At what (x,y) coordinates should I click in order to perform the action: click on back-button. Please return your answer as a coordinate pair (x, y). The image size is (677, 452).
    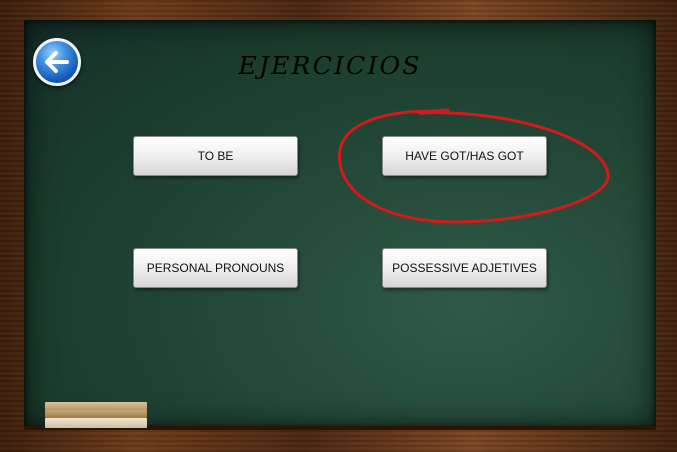
    Looking at the image, I should click on (57, 62).